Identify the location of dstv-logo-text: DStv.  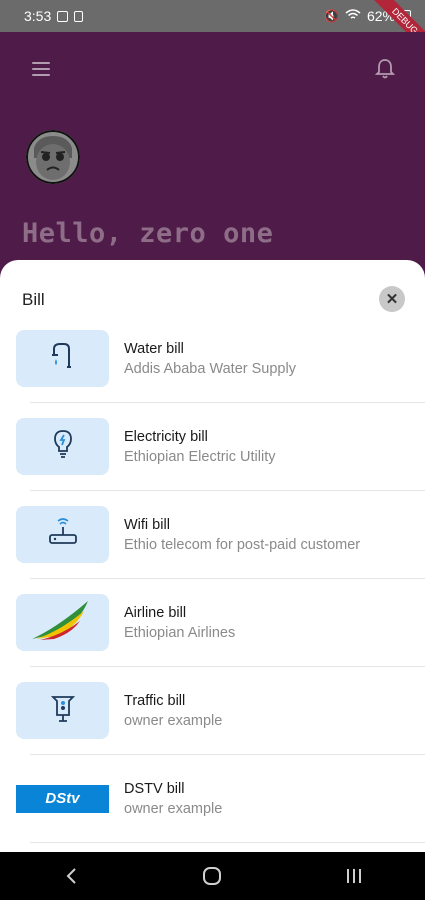
(62, 798).